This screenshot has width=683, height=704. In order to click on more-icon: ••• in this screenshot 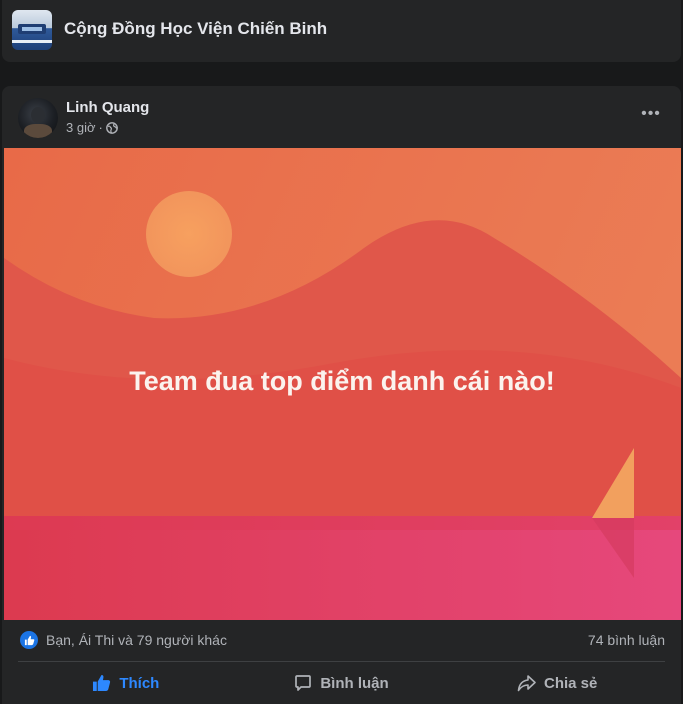, I will do `click(651, 114)`.